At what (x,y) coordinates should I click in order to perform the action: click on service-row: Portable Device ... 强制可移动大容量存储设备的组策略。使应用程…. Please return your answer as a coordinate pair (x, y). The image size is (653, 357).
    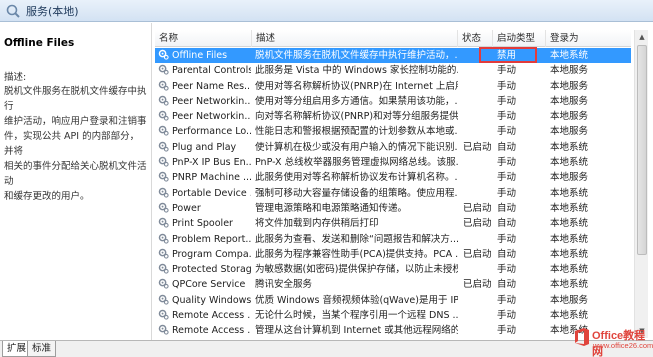
    Looking at the image, I should click on (393, 193).